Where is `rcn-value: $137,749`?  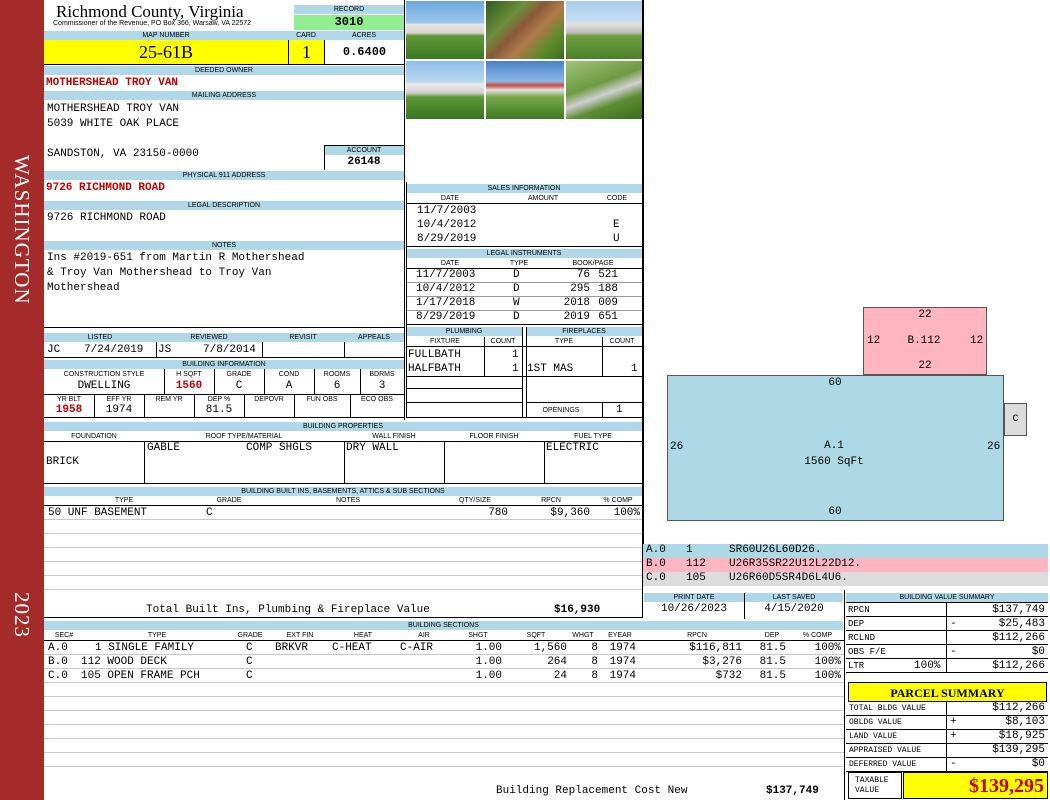
rcn-value: $137,749 is located at coordinates (792, 791).